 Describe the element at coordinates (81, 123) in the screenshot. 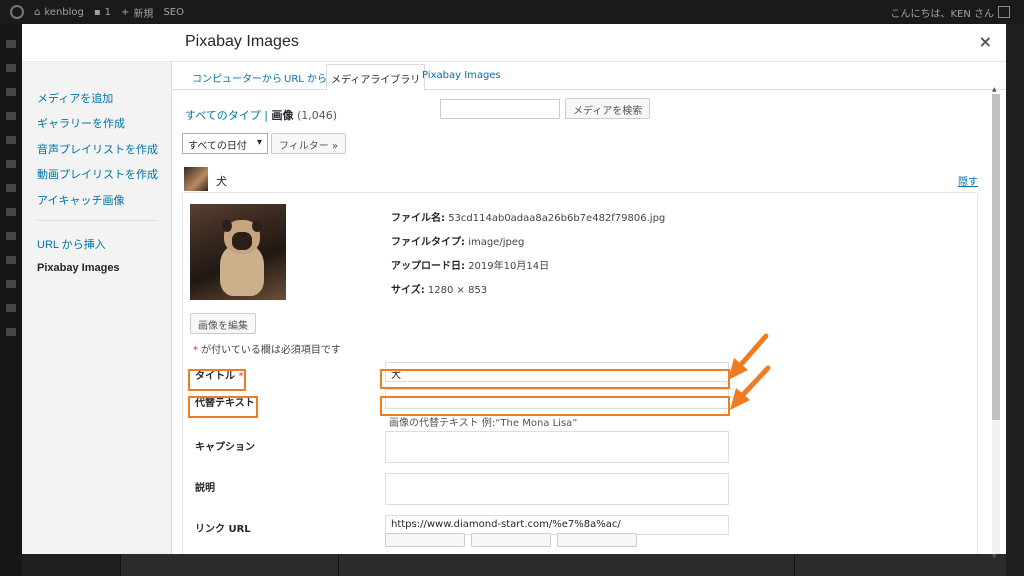

I see `menu-item-create-gallery: ギャラリーを作成` at that location.